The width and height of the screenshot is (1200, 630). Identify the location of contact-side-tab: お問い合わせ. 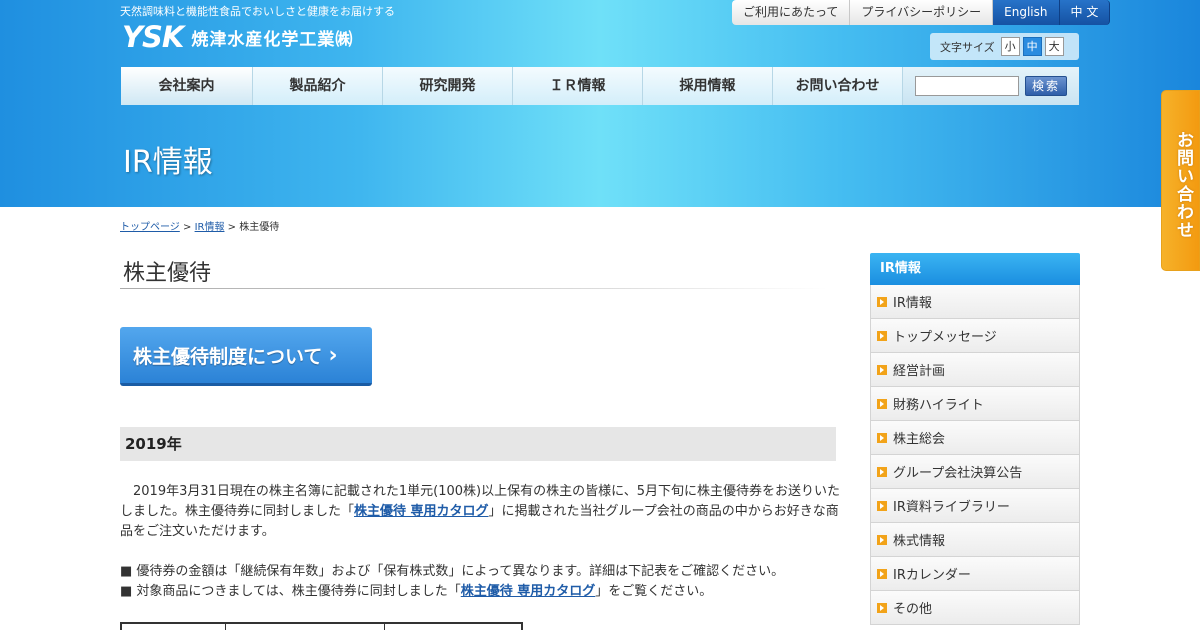
(1180, 180).